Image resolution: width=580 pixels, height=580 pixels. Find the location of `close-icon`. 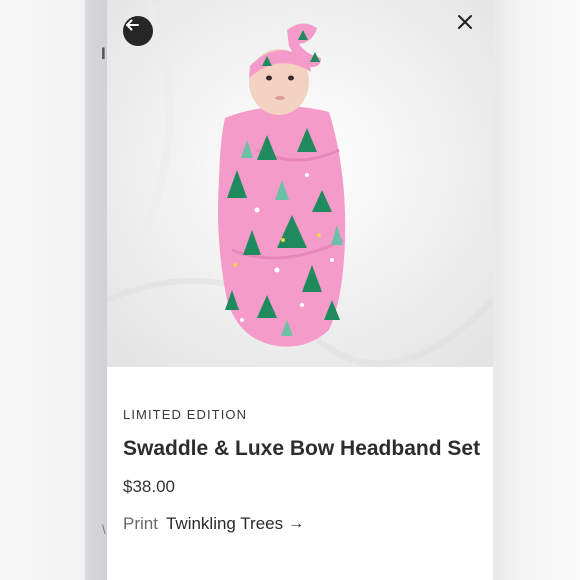

close-icon is located at coordinates (465, 22).